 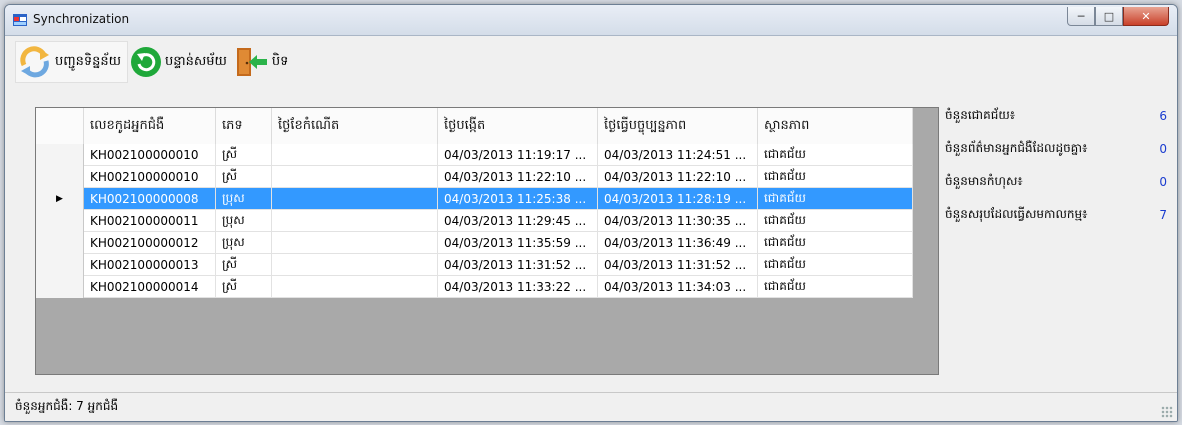 What do you see at coordinates (244, 126) in the screenshot?
I see `column-header-sex: ភេទ` at bounding box center [244, 126].